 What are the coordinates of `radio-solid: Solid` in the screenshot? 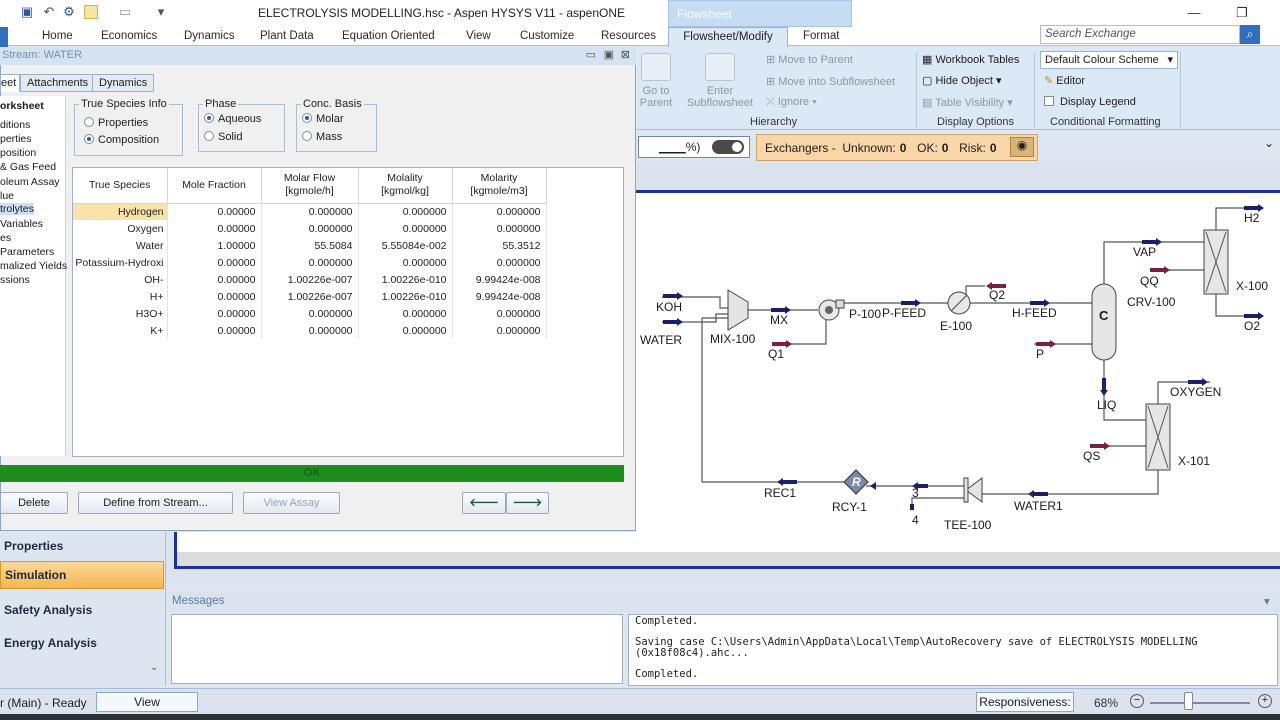 It's located at (223, 137).